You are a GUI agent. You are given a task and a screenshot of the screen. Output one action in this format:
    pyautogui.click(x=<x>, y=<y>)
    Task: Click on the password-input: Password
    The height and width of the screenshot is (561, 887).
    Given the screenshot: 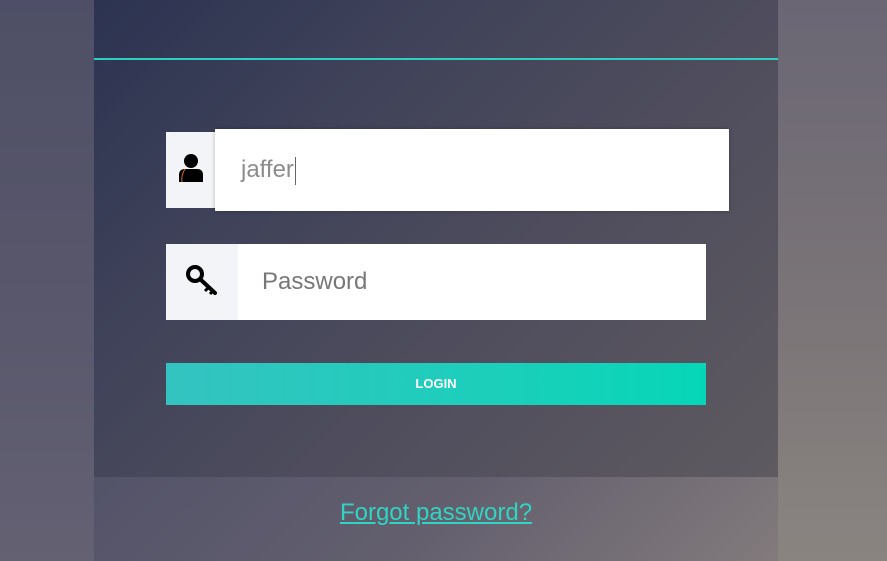 What is the action you would take?
    pyautogui.click(x=472, y=282)
    